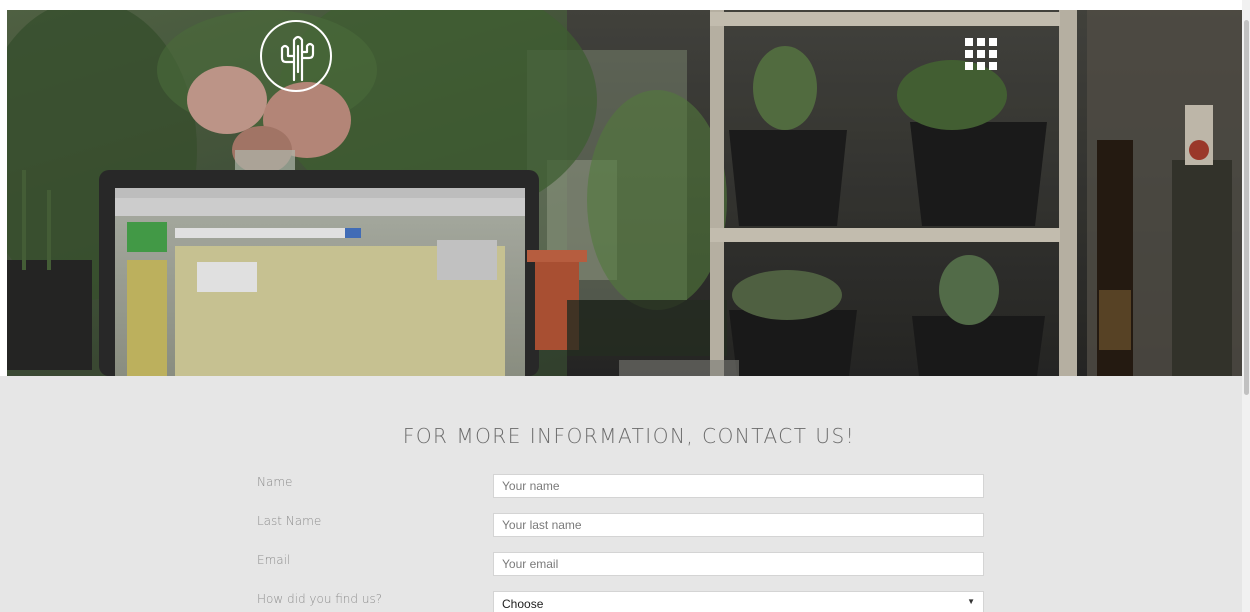  Describe the element at coordinates (1246, 207) in the screenshot. I see `scrollbar-thumb` at that location.